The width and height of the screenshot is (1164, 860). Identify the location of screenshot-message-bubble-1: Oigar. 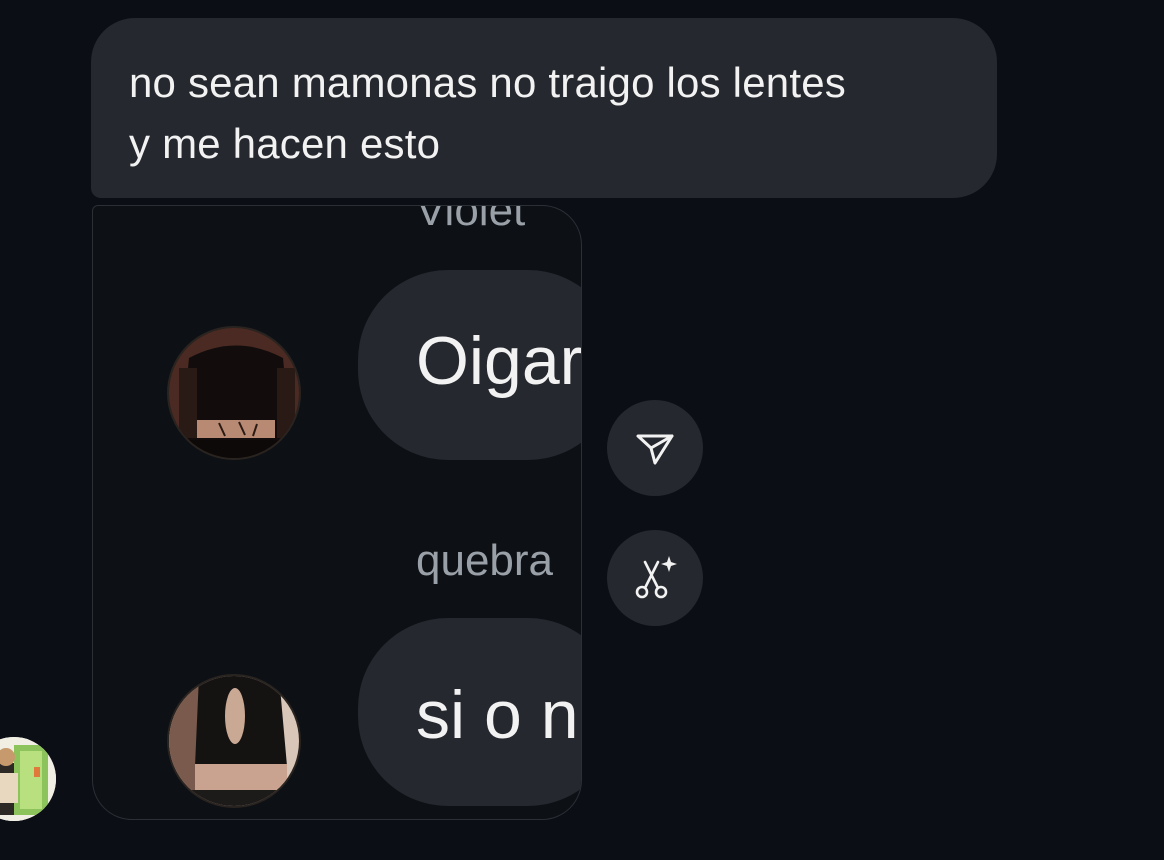
(470, 365).